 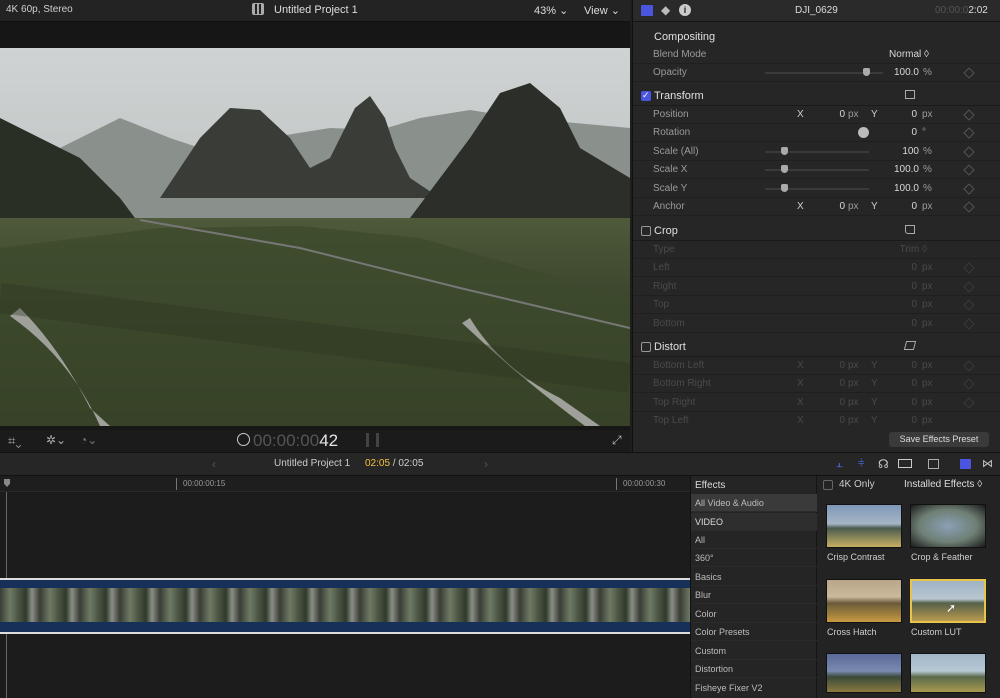 What do you see at coordinates (617, 440) in the screenshot?
I see `fullscreen-icon: ⤢` at bounding box center [617, 440].